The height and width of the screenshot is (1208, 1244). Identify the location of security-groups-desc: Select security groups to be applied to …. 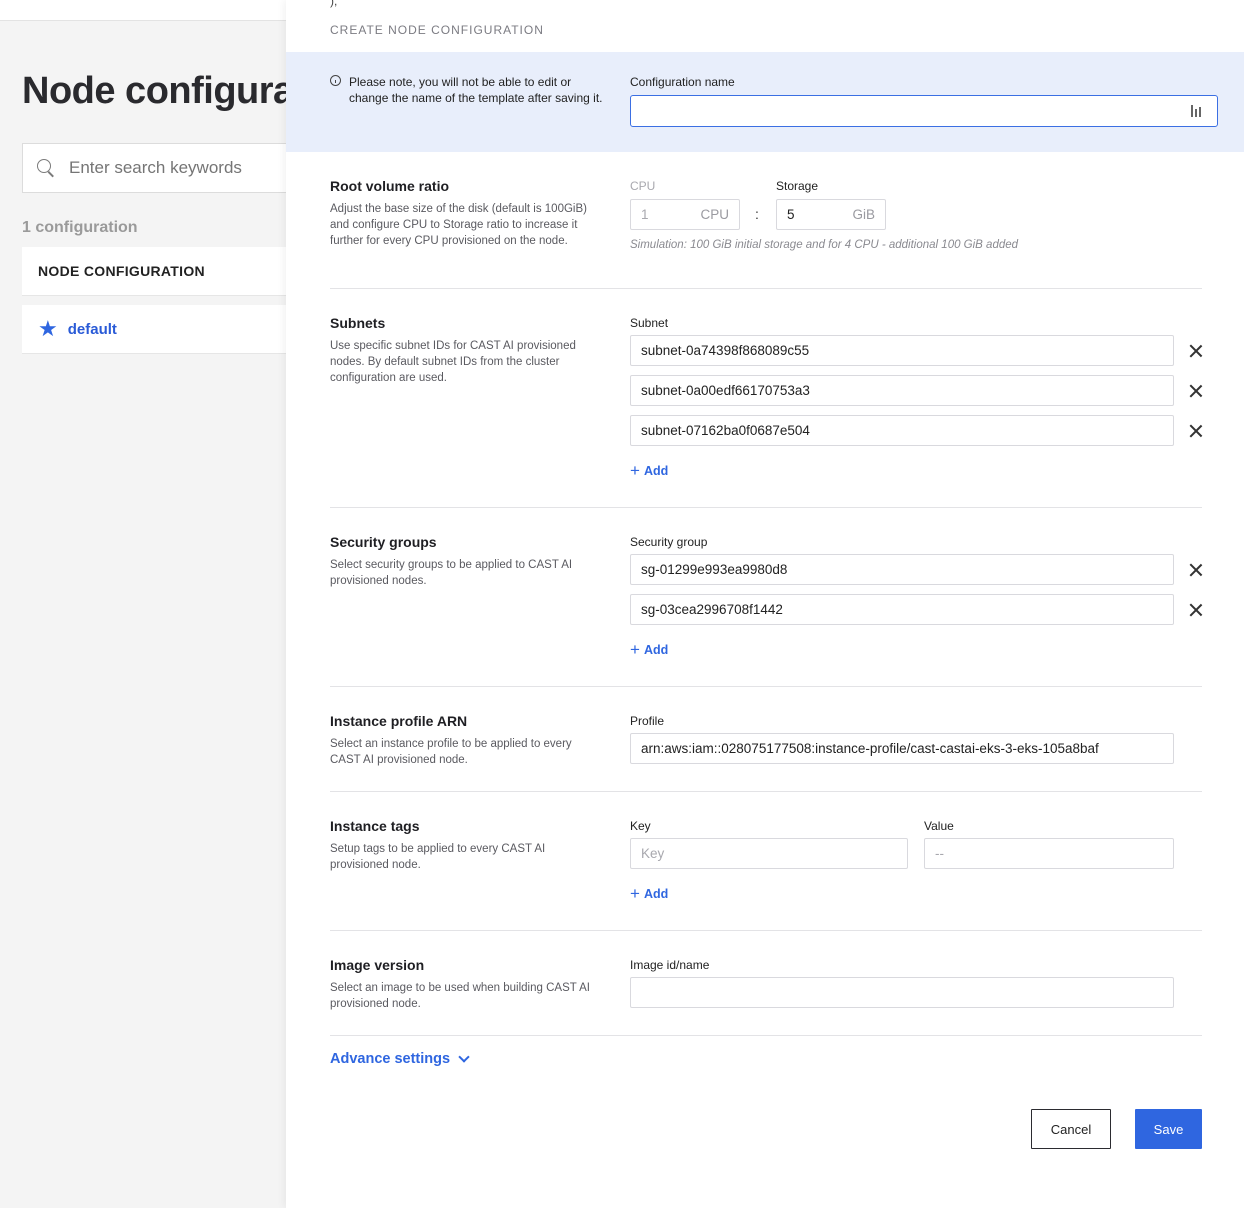
(451, 573).